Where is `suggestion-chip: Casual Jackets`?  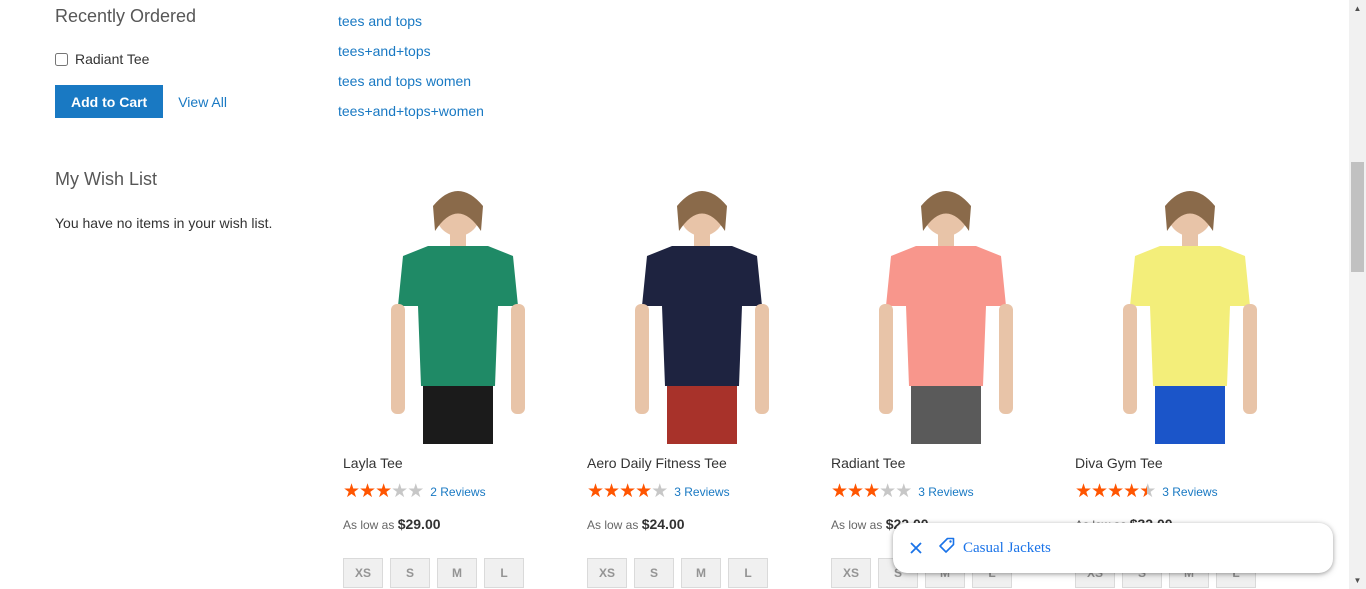 suggestion-chip: Casual Jackets is located at coordinates (994, 548).